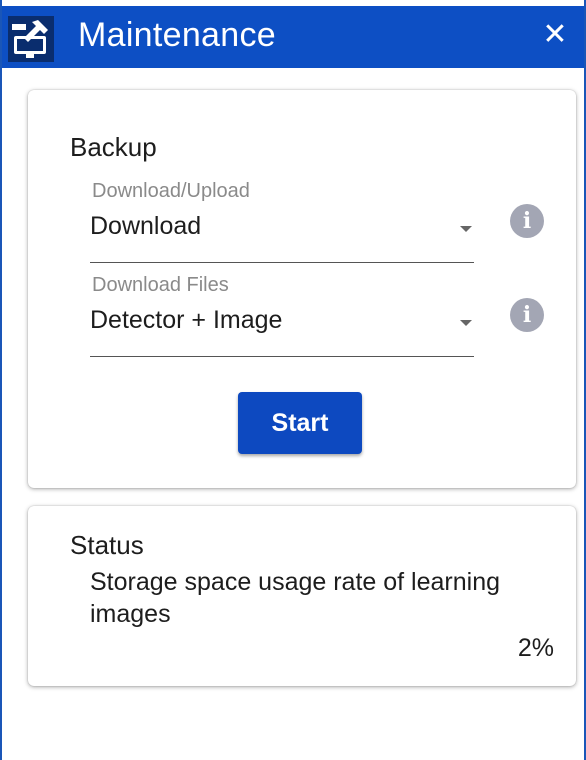  Describe the element at coordinates (555, 35) in the screenshot. I see `close-icon: ✕` at that location.